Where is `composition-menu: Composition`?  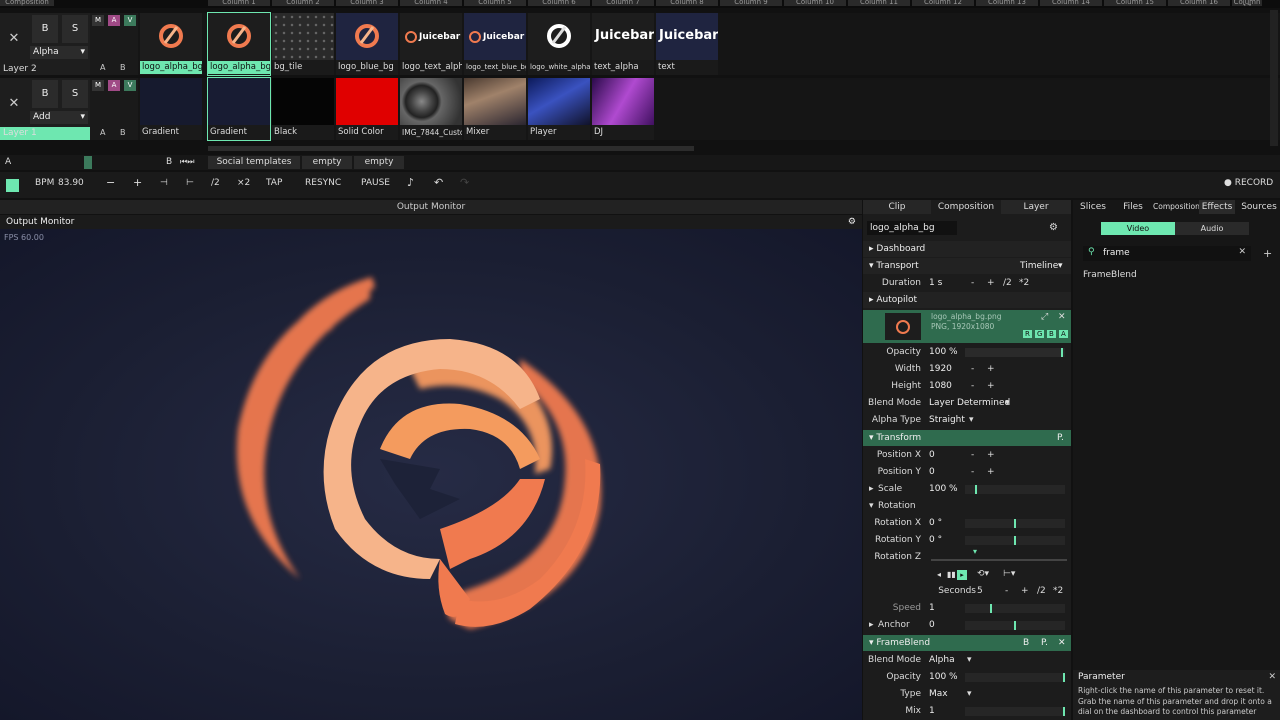 composition-menu: Composition is located at coordinates (27, 3).